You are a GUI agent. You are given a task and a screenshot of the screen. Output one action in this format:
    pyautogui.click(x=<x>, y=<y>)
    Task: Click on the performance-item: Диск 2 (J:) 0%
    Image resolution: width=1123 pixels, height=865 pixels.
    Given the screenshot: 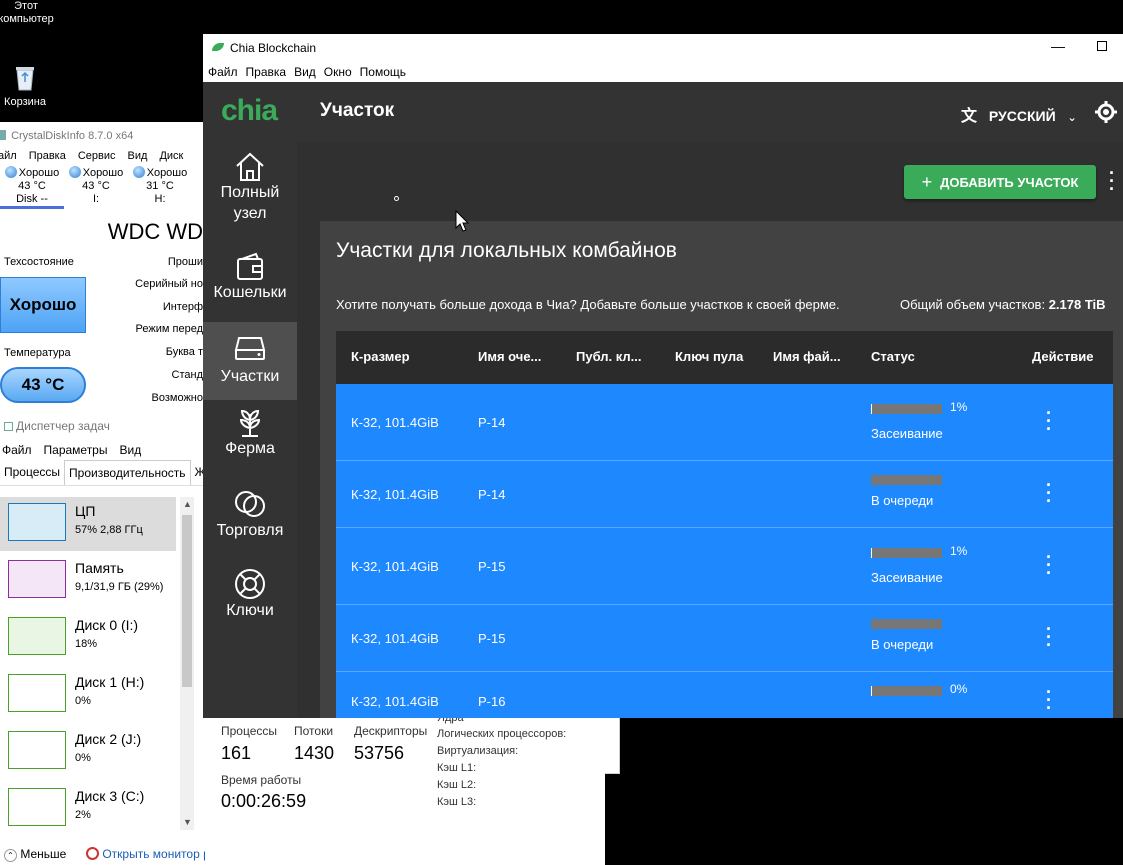 What is the action you would take?
    pyautogui.click(x=88, y=752)
    